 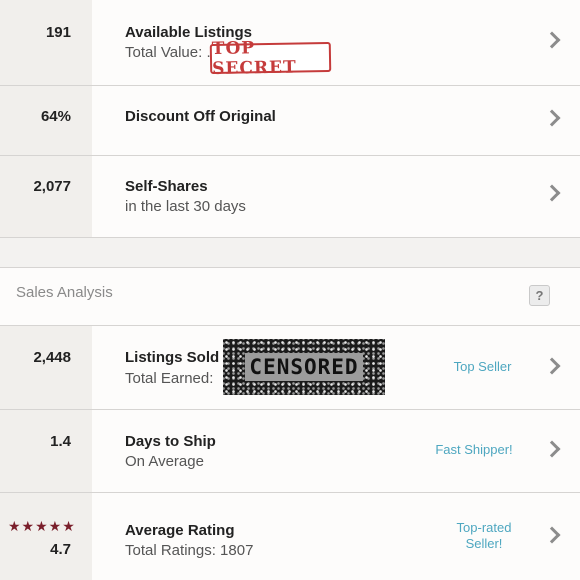 I want to click on discount-title: Discount Off Original, so click(x=200, y=116).